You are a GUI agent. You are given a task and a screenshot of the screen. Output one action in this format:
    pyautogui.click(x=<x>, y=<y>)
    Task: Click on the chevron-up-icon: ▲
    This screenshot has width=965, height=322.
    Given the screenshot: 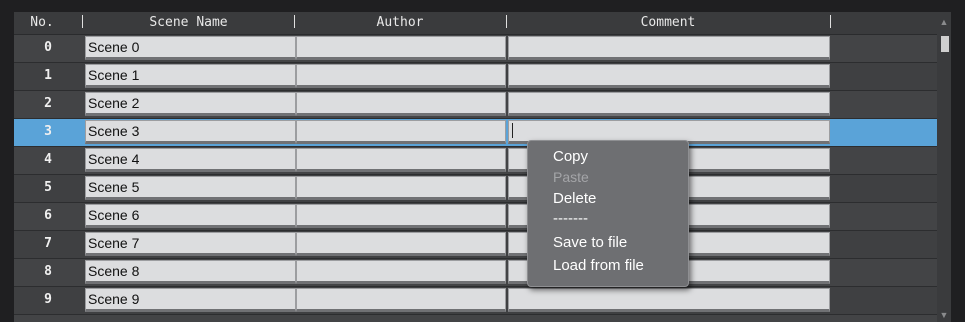 What is the action you would take?
    pyautogui.click(x=944, y=22)
    